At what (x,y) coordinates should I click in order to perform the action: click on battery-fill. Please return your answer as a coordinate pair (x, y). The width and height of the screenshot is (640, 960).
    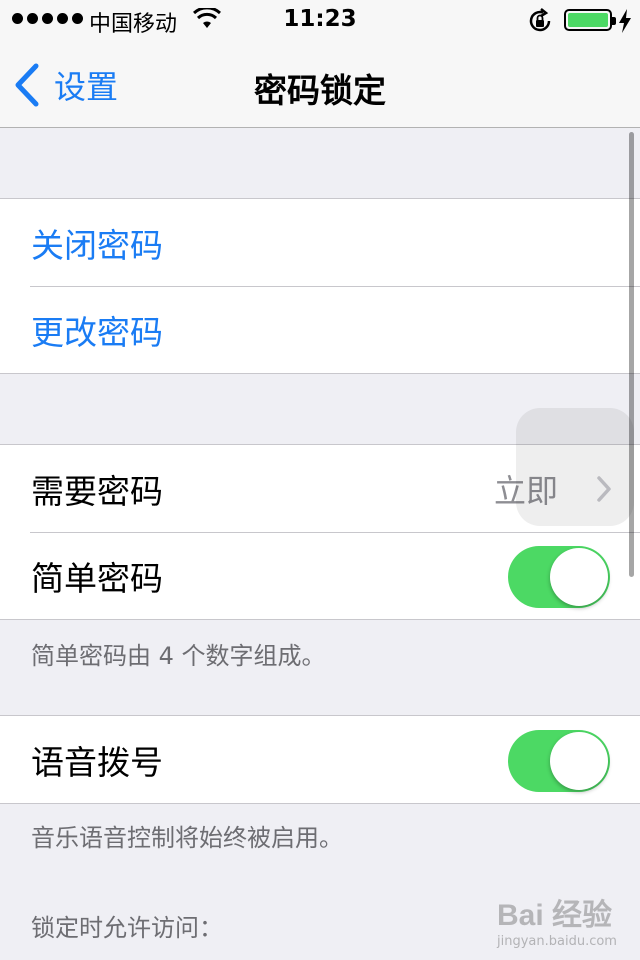
    Looking at the image, I should click on (588, 20).